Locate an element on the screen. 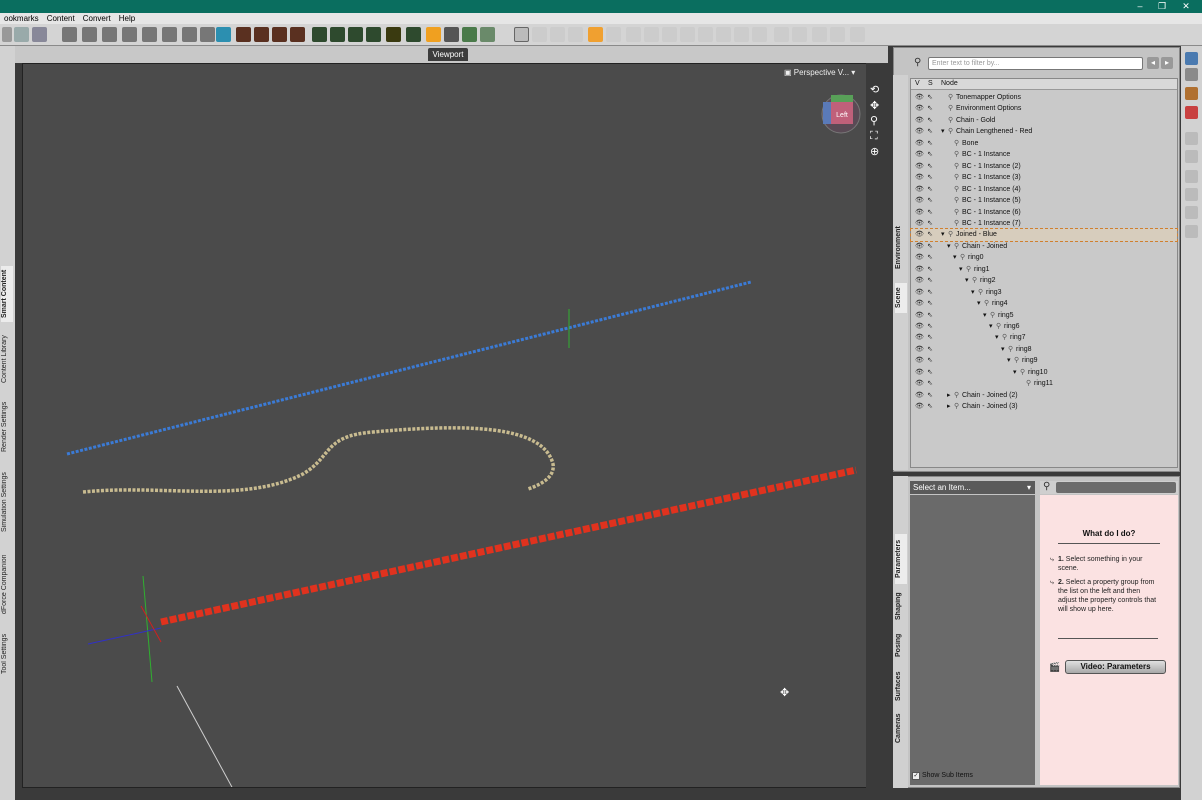  tab-environment: Environment is located at coordinates (901, 248).